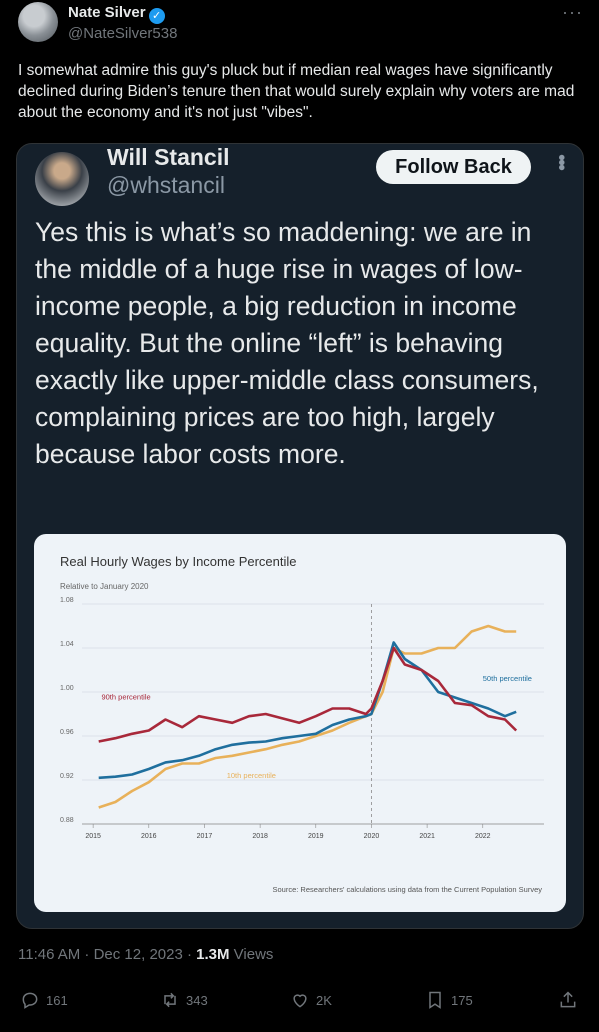  I want to click on author-name-row: Nate Silver ✓, so click(116, 14).